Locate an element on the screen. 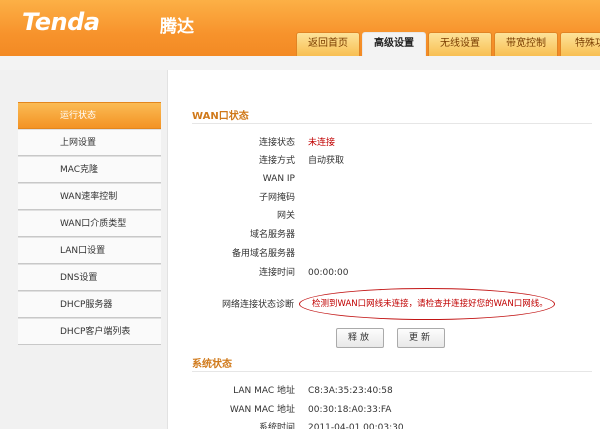  system-row-lan-mac: LAN MAC 地址 C8:3A:35:23:40:58 is located at coordinates (384, 391).